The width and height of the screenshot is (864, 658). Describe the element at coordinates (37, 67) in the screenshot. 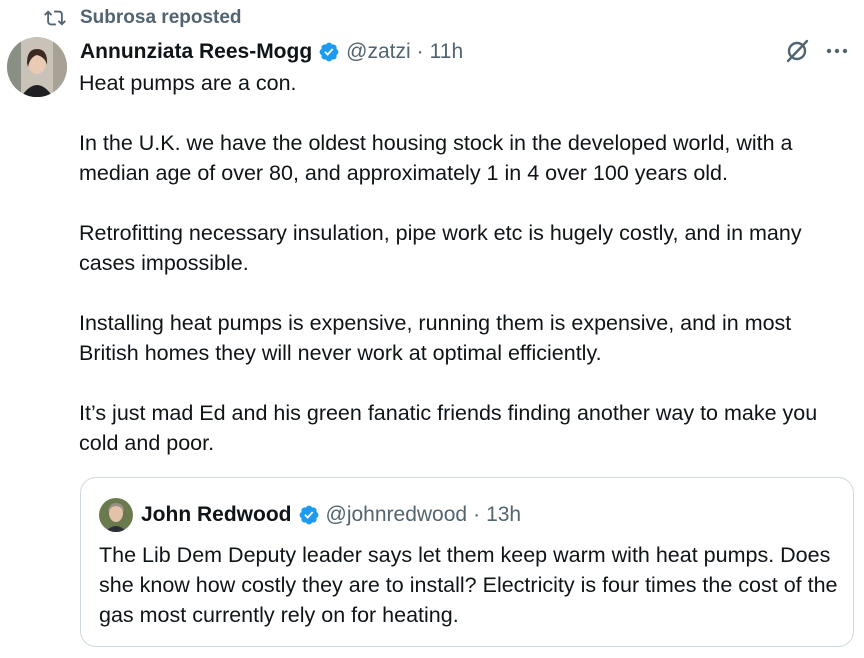

I see `author-avatar` at that location.